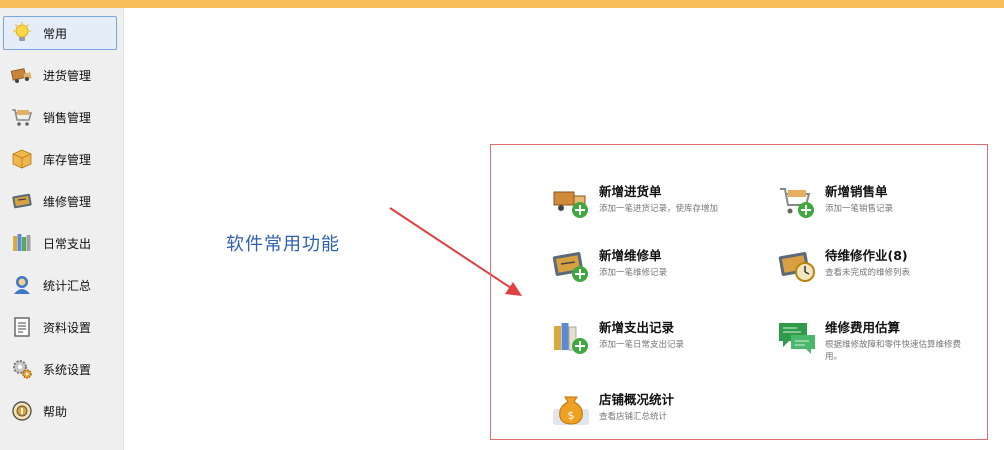 This screenshot has width=1004, height=450. Describe the element at coordinates (856, 191) in the screenshot. I see `func-title: 新增销售单` at that location.